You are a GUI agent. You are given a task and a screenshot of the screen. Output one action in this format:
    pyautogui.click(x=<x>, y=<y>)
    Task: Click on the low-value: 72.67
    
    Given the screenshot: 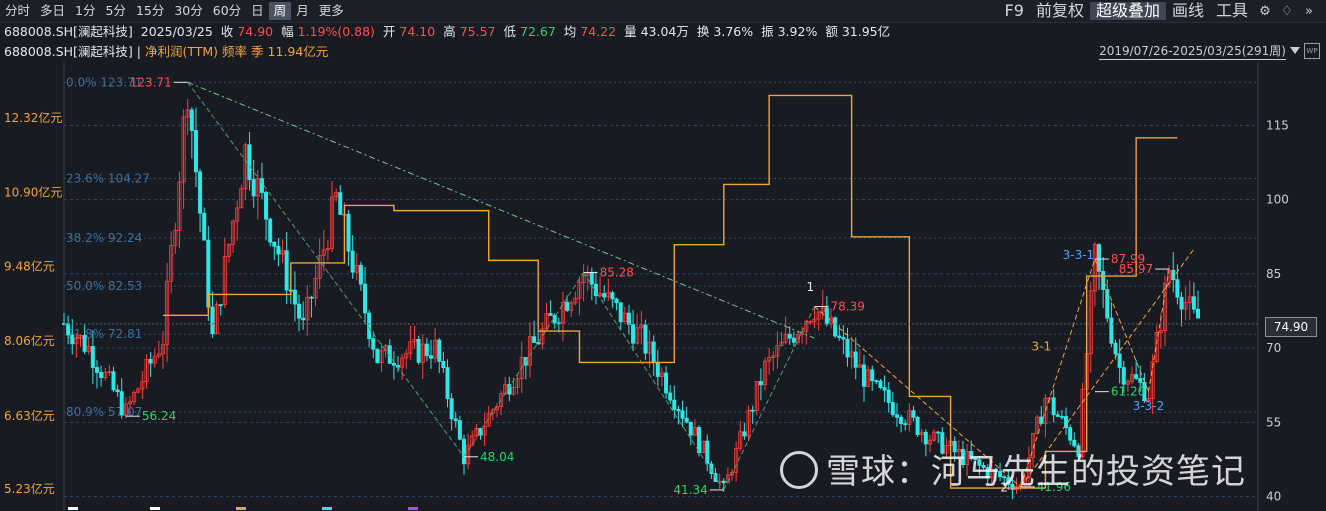 What is the action you would take?
    pyautogui.click(x=538, y=31)
    